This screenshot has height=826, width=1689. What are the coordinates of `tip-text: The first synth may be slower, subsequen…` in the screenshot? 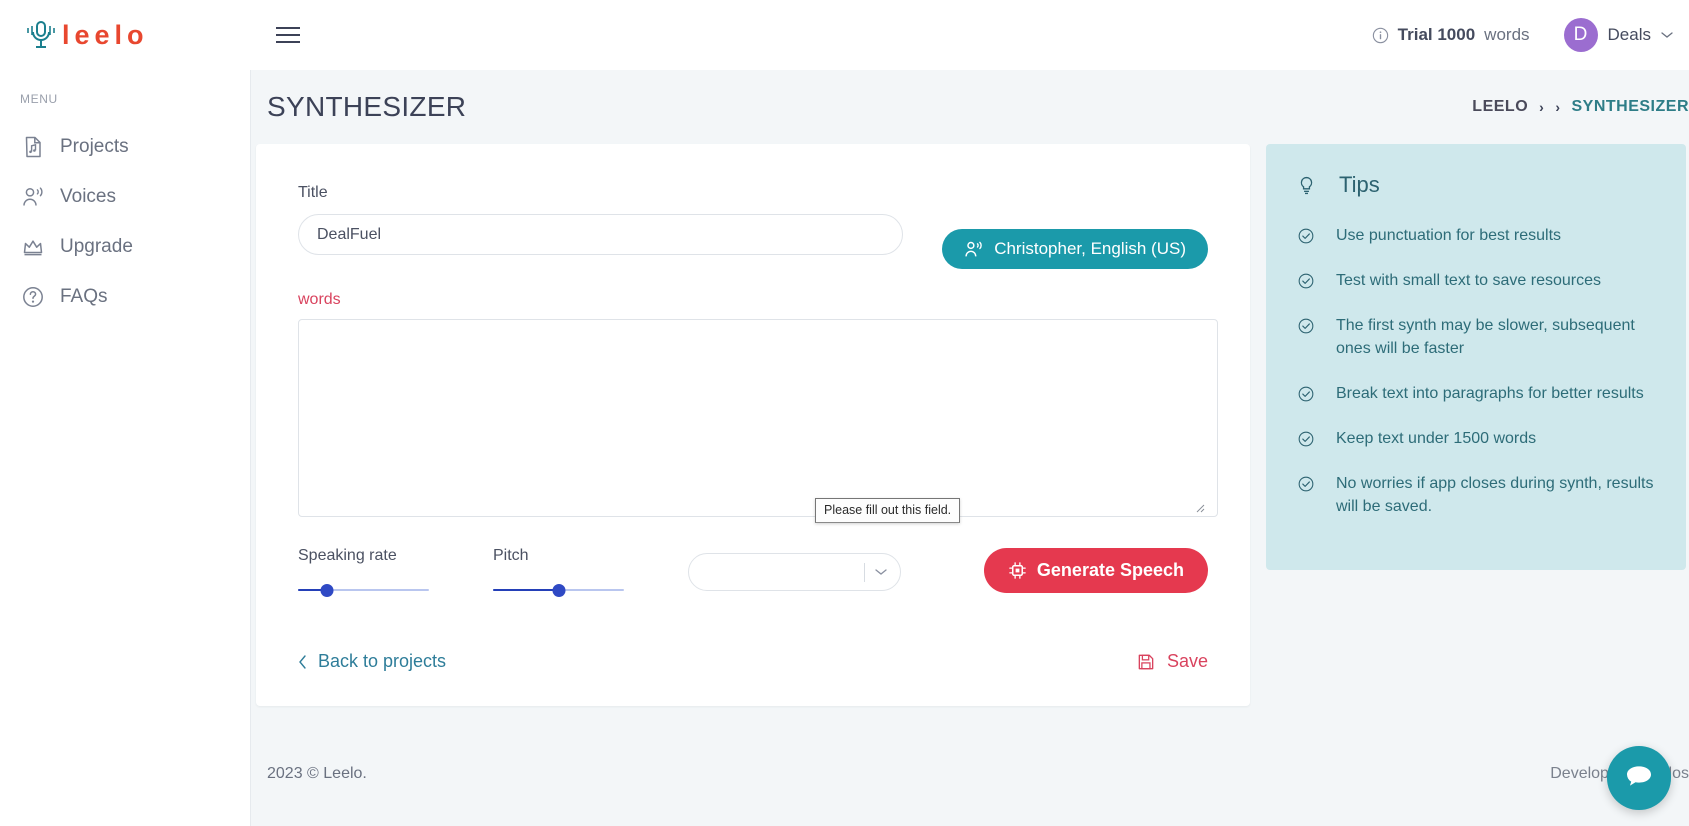 It's located at (1485, 337).